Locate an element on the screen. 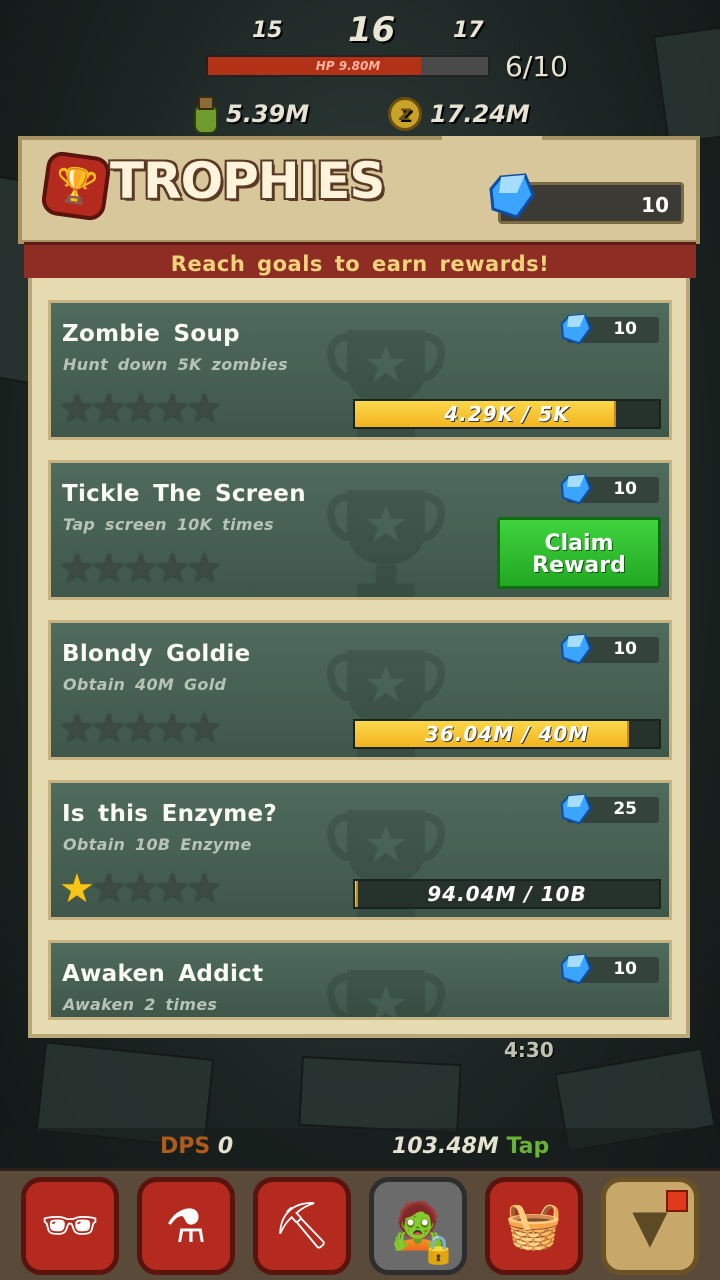 This screenshot has height=1280, width=720. trophy-progress-bar: 36.04M / 40M is located at coordinates (507, 734).